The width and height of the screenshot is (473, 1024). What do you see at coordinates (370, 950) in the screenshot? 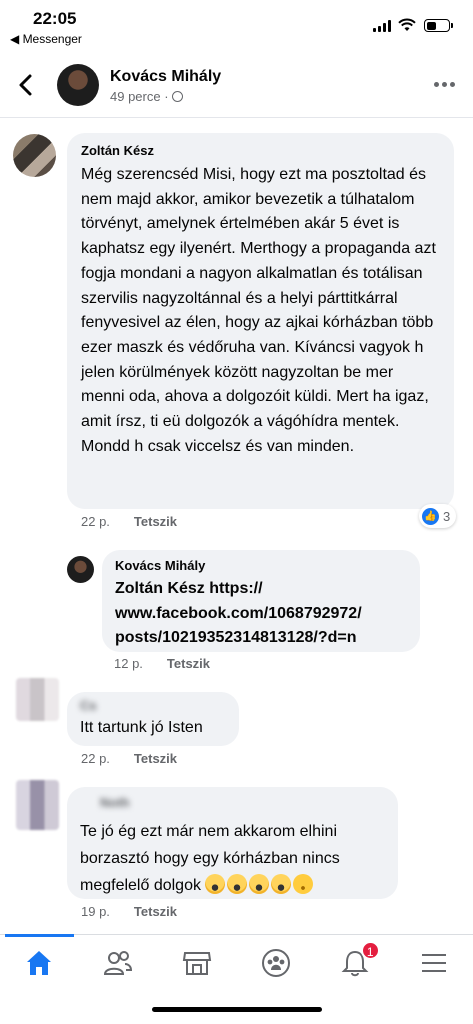
I see `notification-badge: 1` at bounding box center [370, 950].